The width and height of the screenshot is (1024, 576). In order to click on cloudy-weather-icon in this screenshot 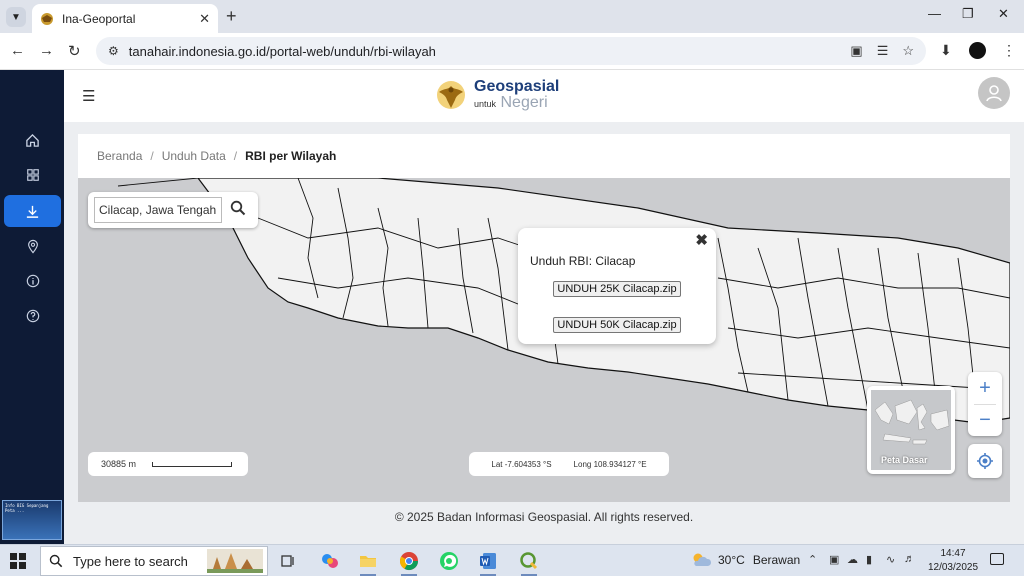, I will do `click(702, 559)`.